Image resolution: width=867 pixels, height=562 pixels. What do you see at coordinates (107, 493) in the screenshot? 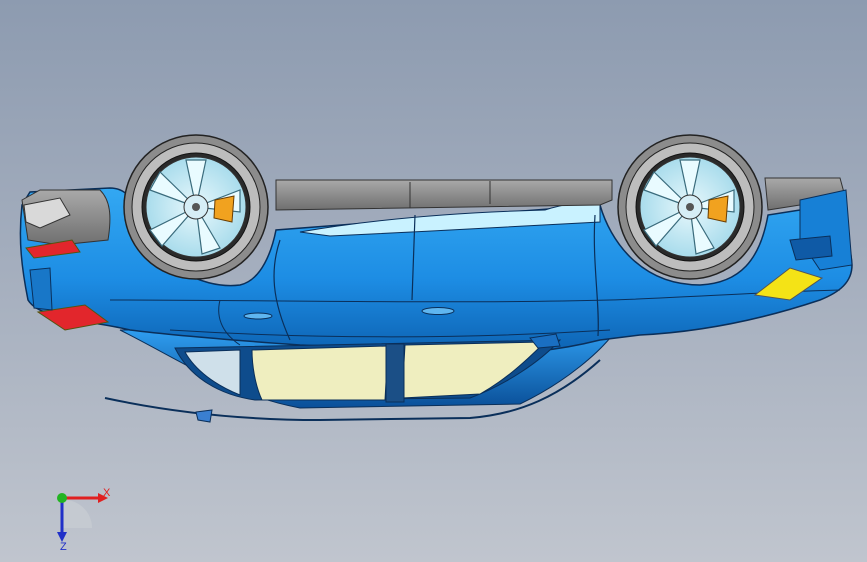
I see `x-axis-label: X` at bounding box center [107, 493].